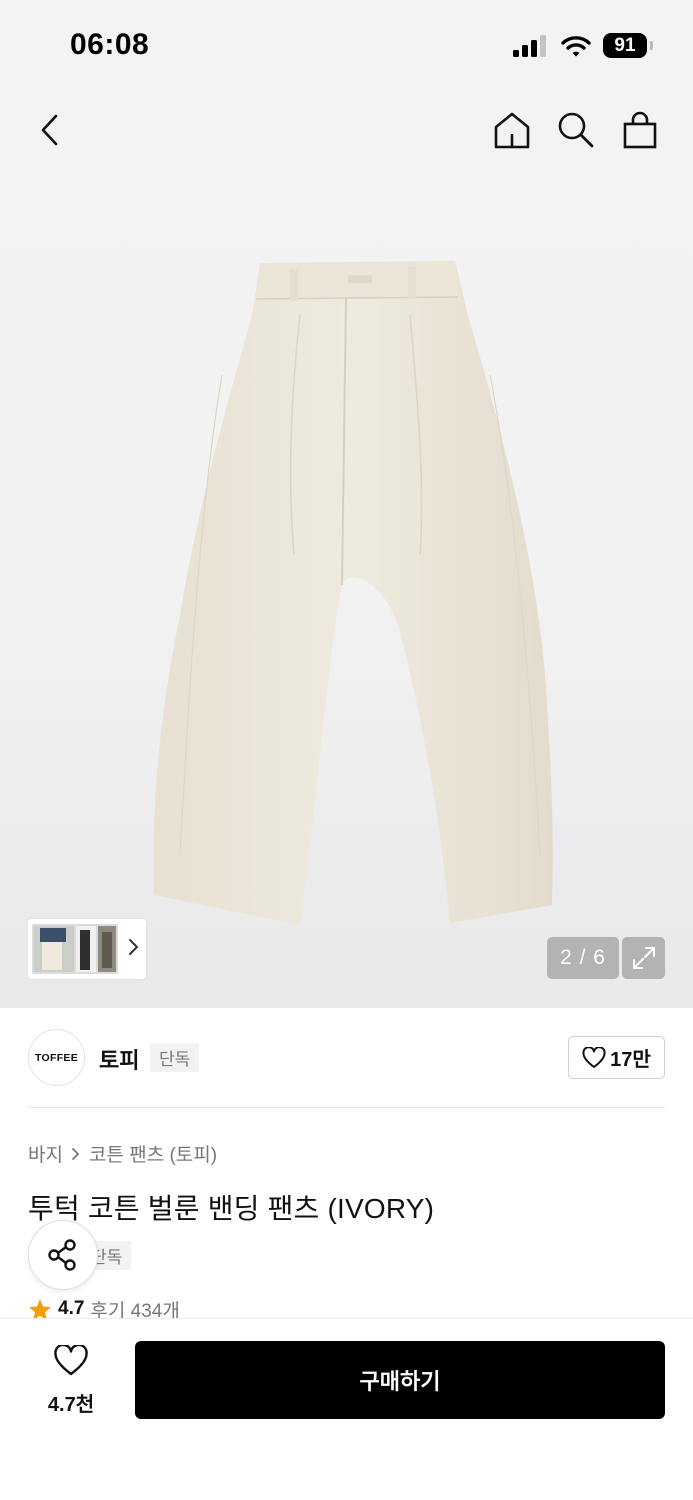 This screenshot has width=693, height=1500. What do you see at coordinates (346, 132) in the screenshot?
I see `top-nav` at bounding box center [346, 132].